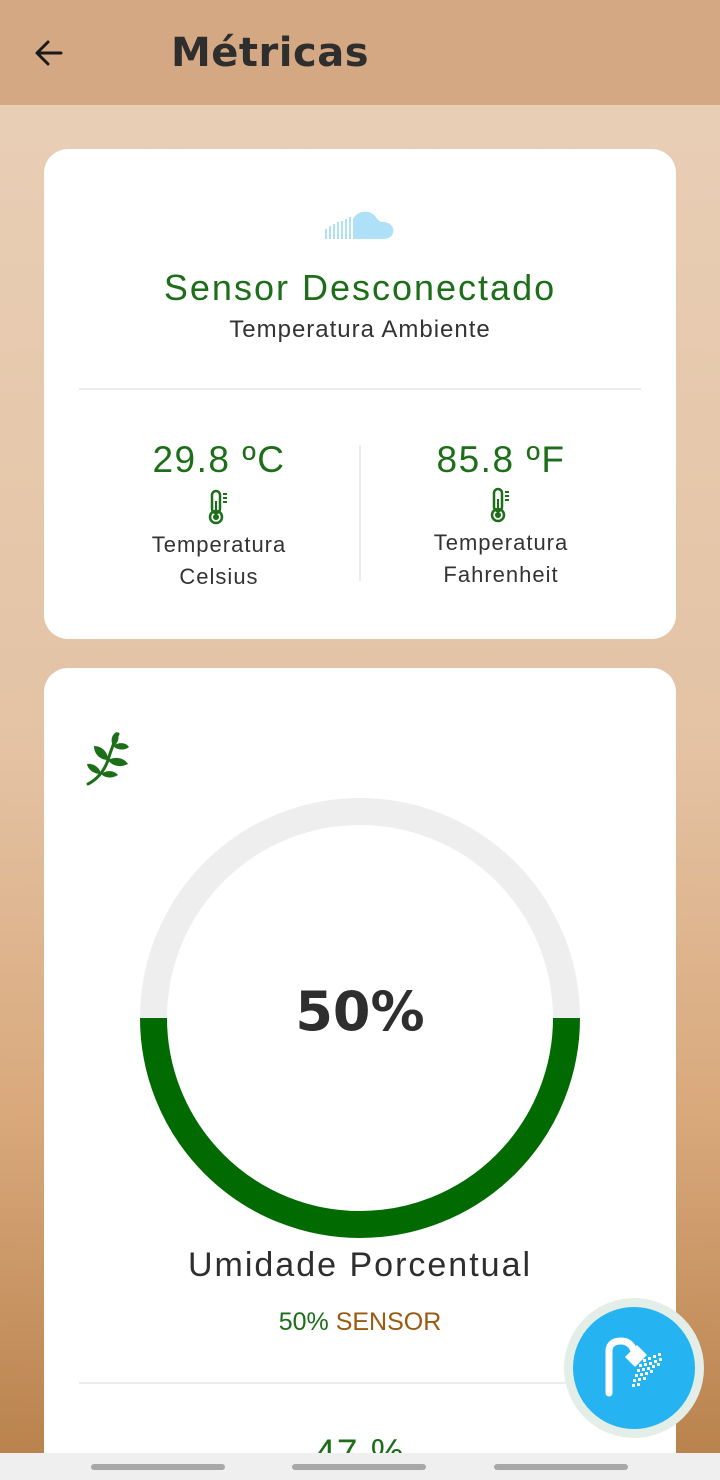 Image resolution: width=720 pixels, height=1480 pixels. I want to click on sensor-tag: SENSOR, so click(388, 1322).